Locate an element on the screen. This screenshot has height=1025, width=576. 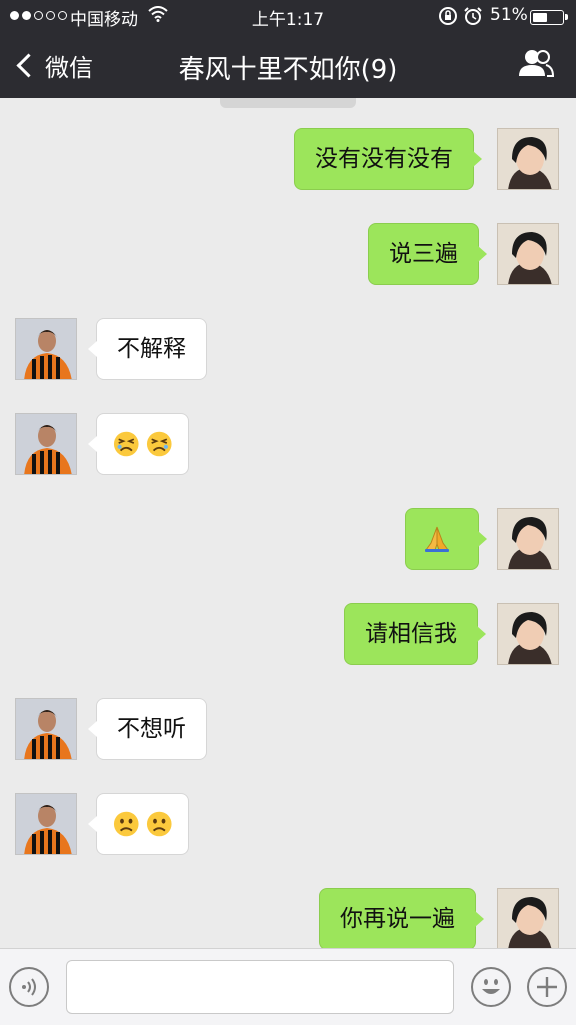
group-members-button is located at coordinates (536, 65).